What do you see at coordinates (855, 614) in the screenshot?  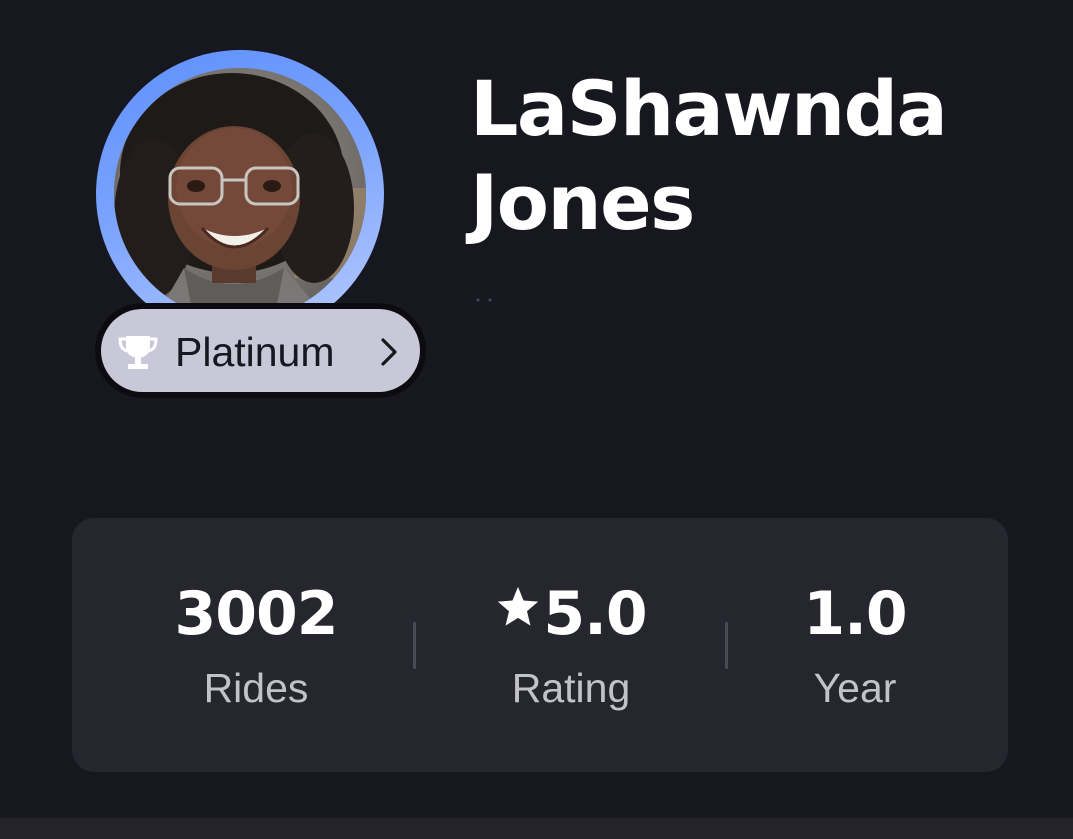 I see `years-value: 1.0` at bounding box center [855, 614].